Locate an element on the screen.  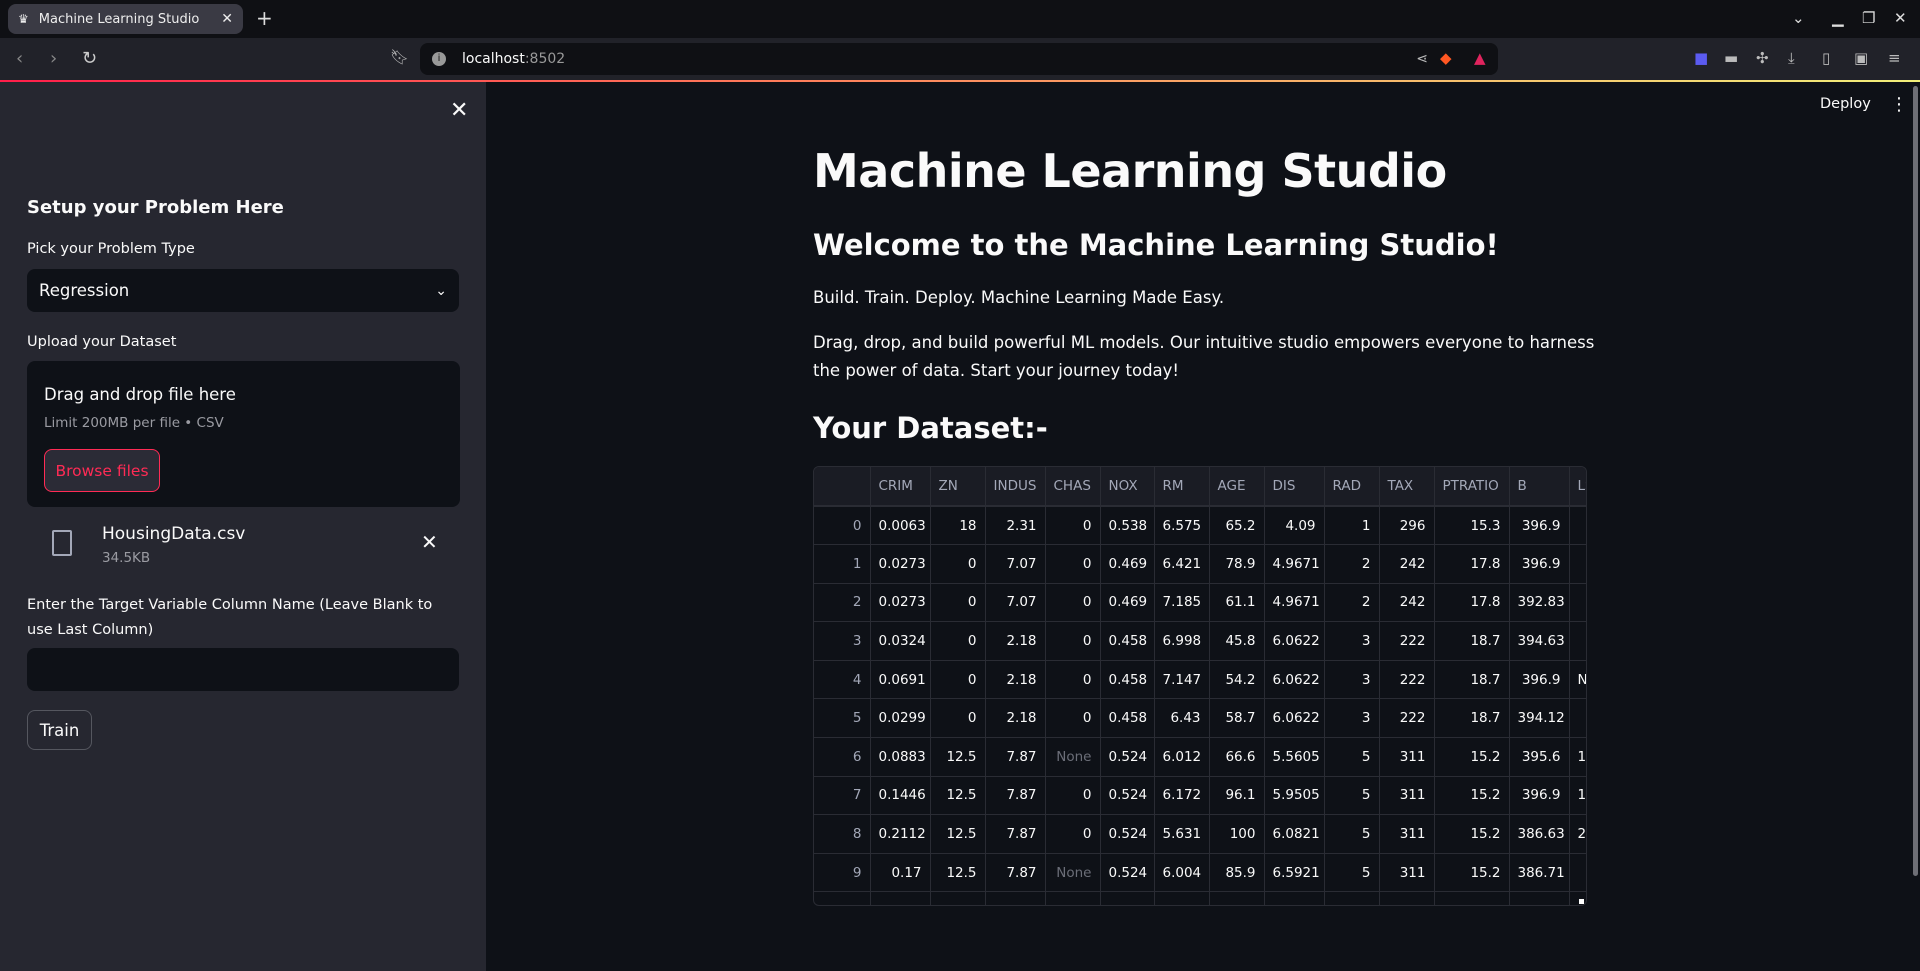
table-cell: 0.0883 is located at coordinates (900, 757).